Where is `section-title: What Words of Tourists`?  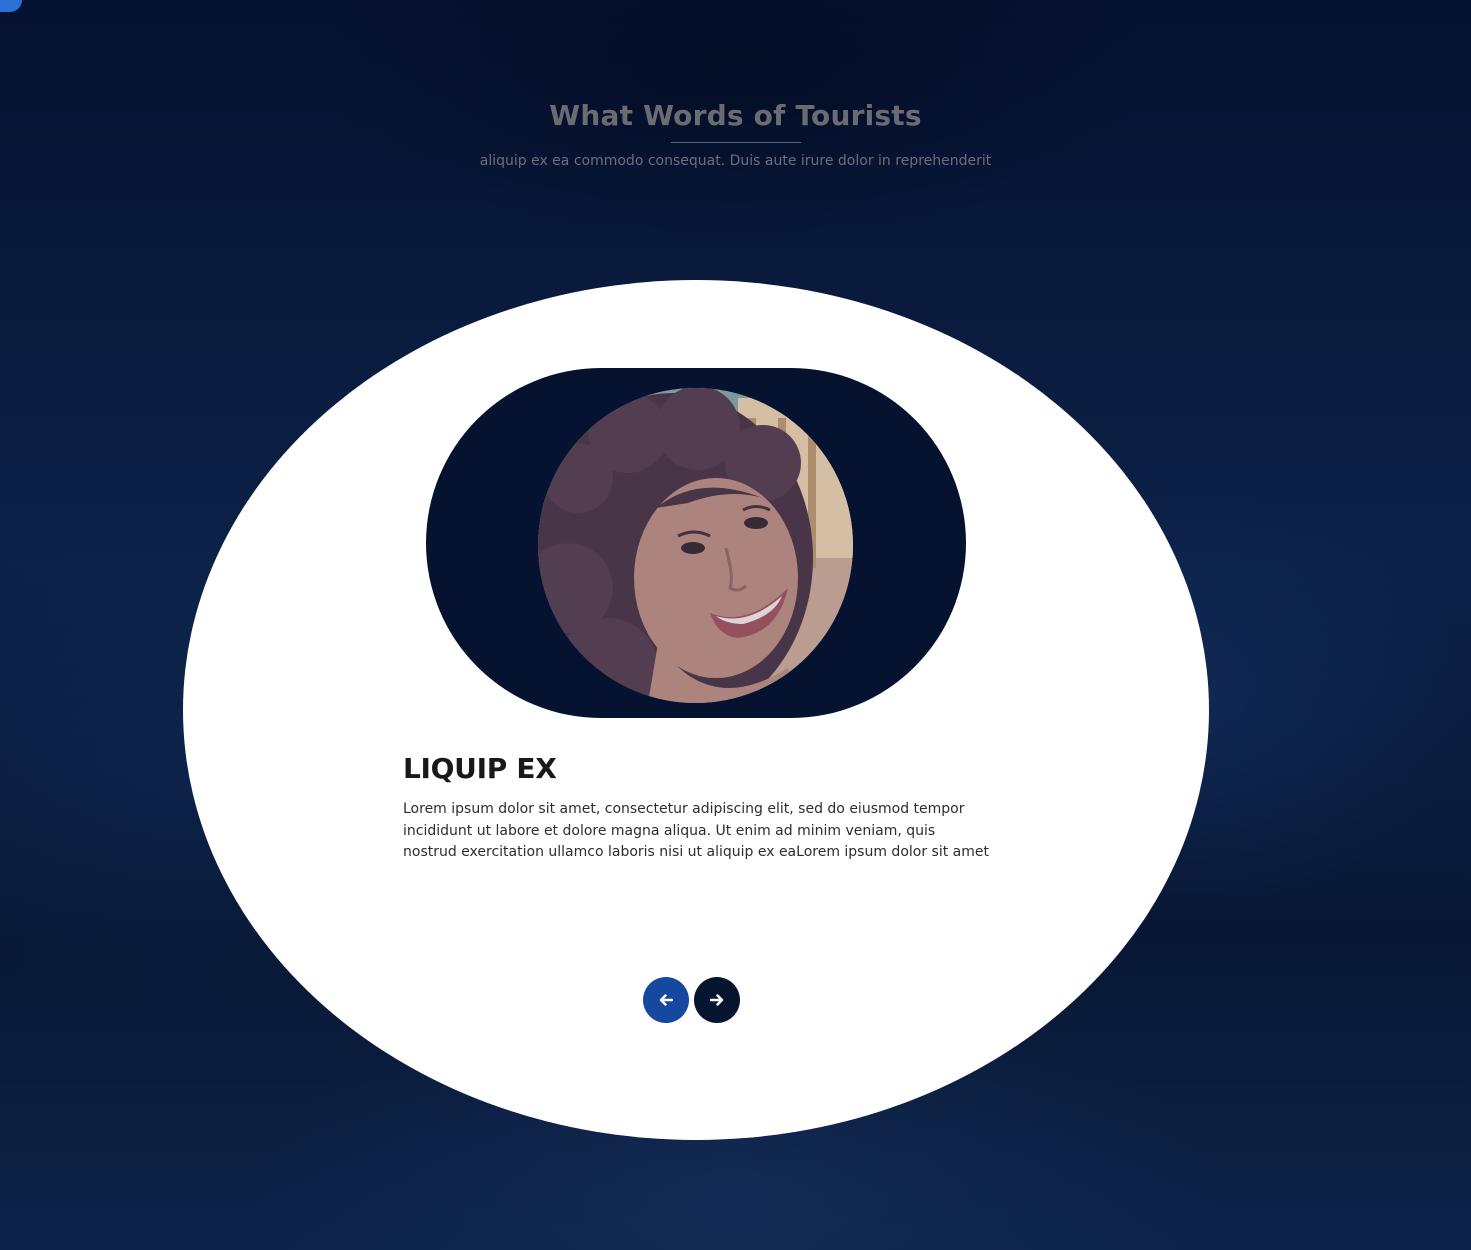 section-title: What Words of Tourists is located at coordinates (735, 115).